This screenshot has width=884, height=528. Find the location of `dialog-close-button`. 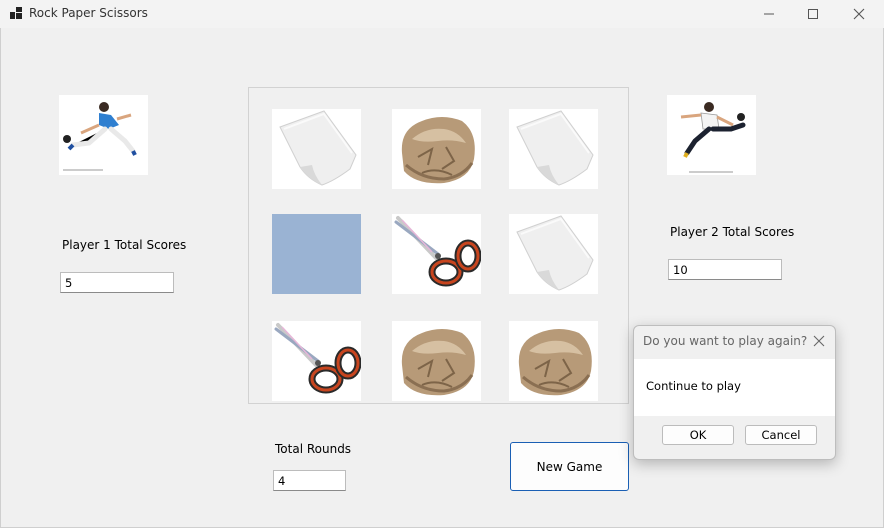

dialog-close-button is located at coordinates (819, 341).